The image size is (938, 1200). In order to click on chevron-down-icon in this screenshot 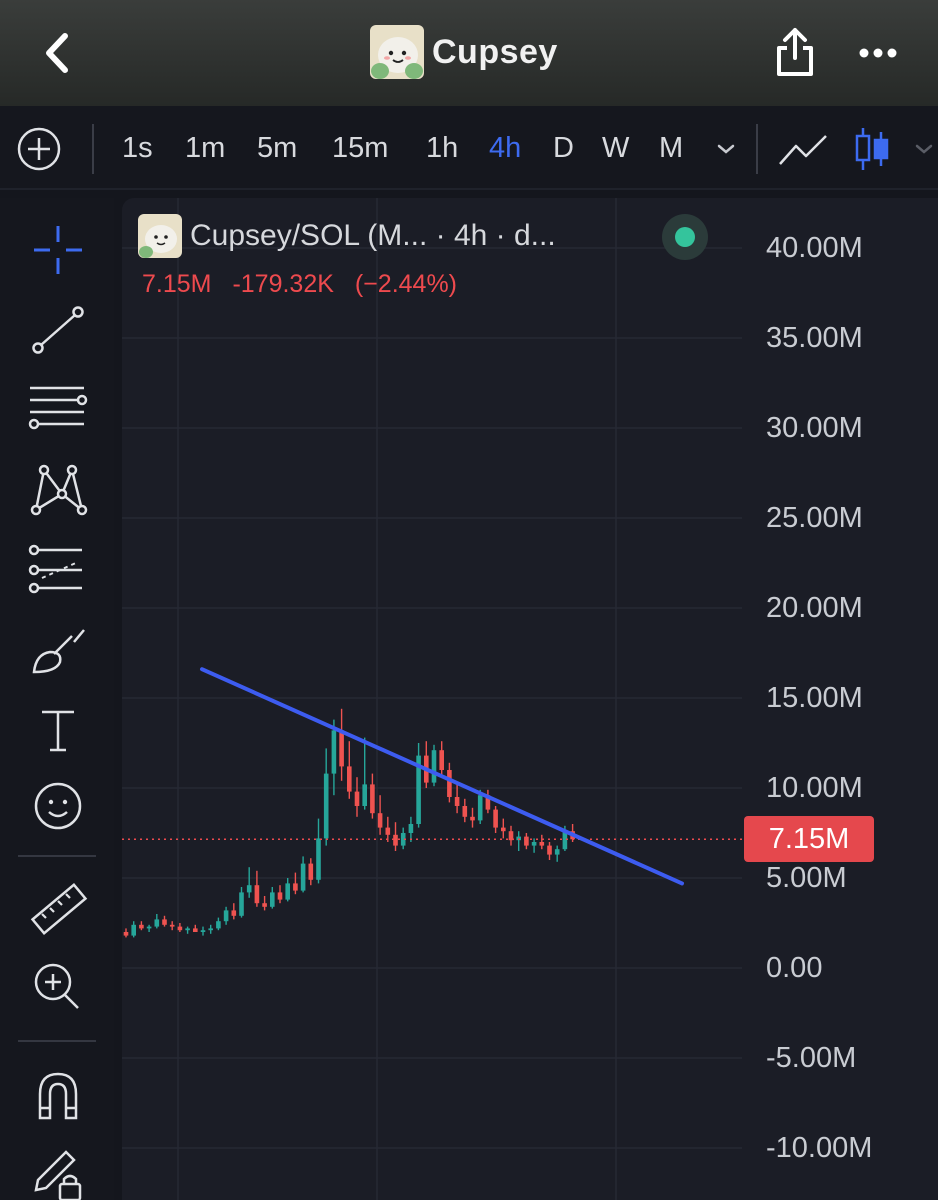, I will do `click(726, 149)`.